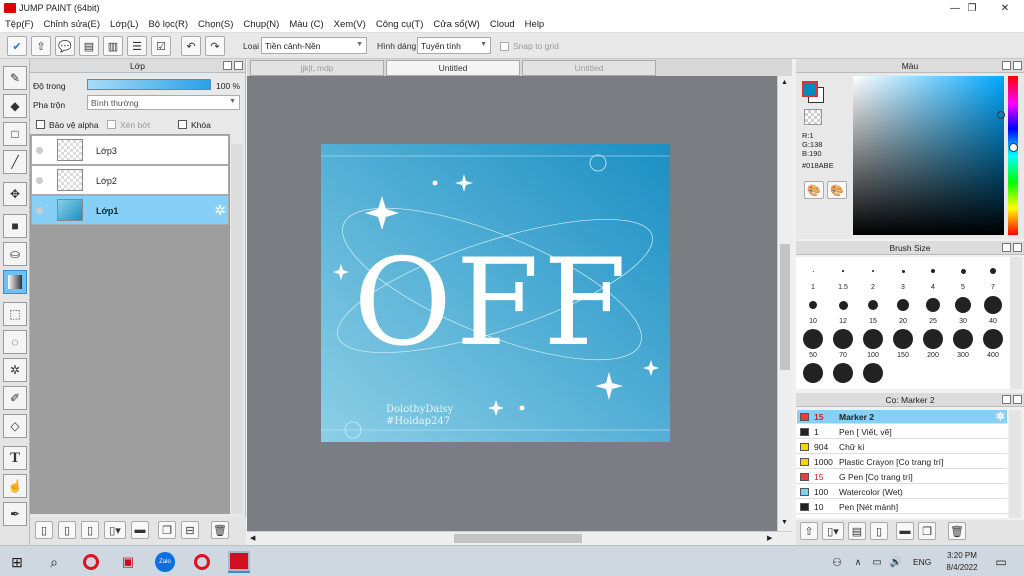 The image size is (1024, 576). I want to click on color-picker-cursor, so click(1001, 115).